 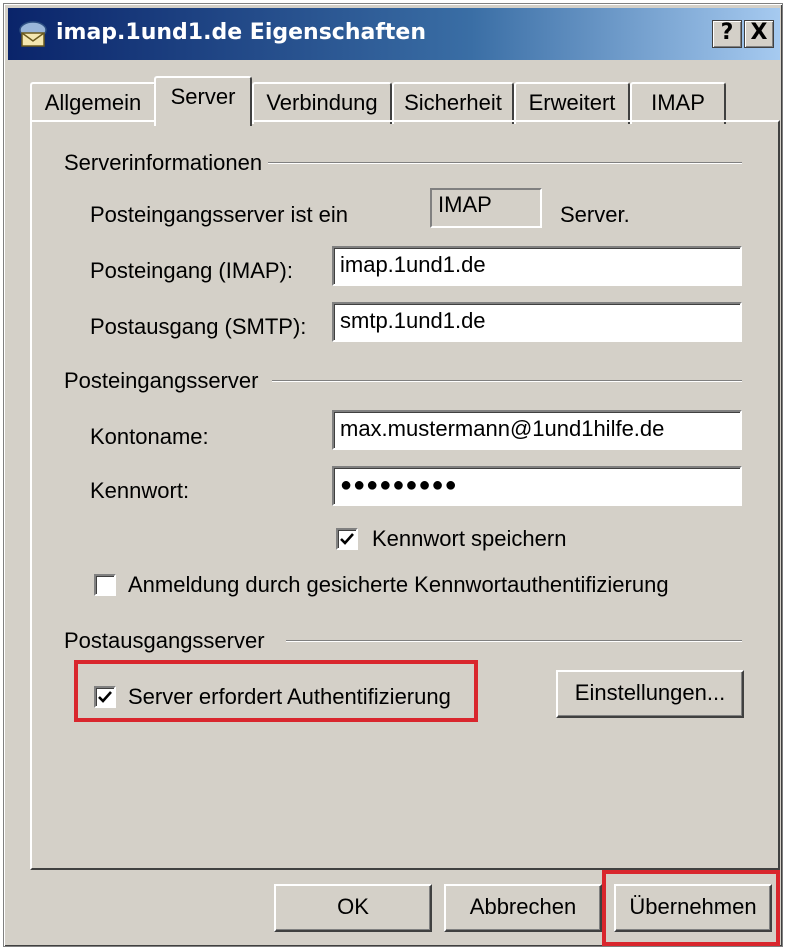 I want to click on remember-password-checkbox, so click(x=347, y=539).